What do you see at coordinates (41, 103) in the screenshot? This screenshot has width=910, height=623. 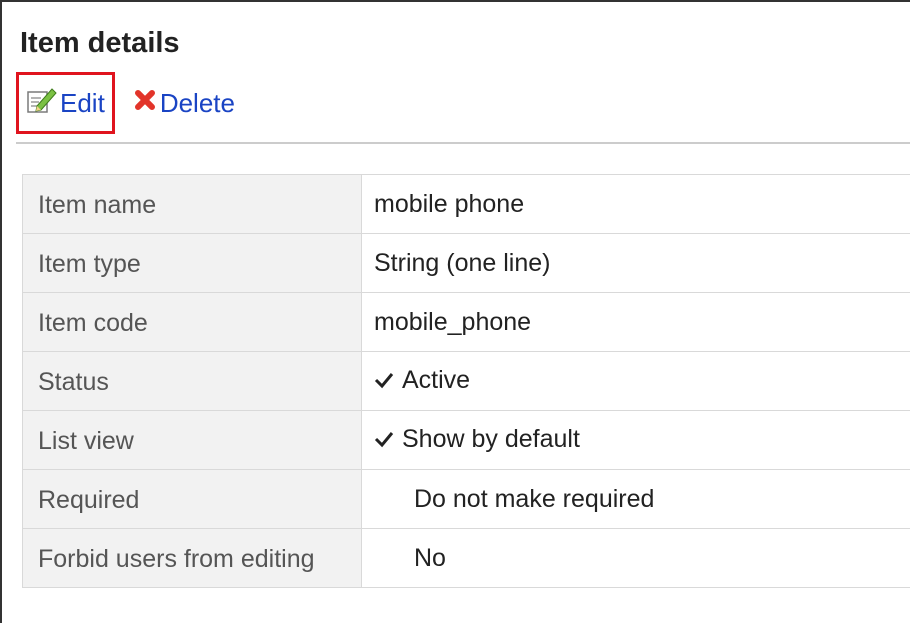 I see `edit-icon` at bounding box center [41, 103].